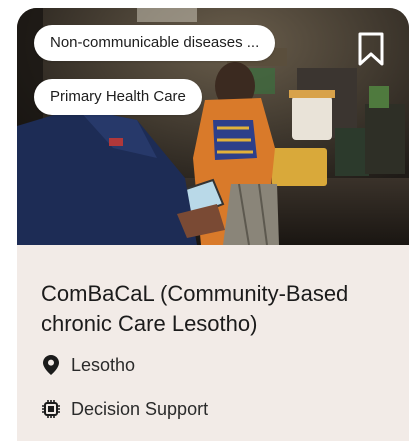 The width and height of the screenshot is (409, 441). I want to click on bookmark-button, so click(371, 49).